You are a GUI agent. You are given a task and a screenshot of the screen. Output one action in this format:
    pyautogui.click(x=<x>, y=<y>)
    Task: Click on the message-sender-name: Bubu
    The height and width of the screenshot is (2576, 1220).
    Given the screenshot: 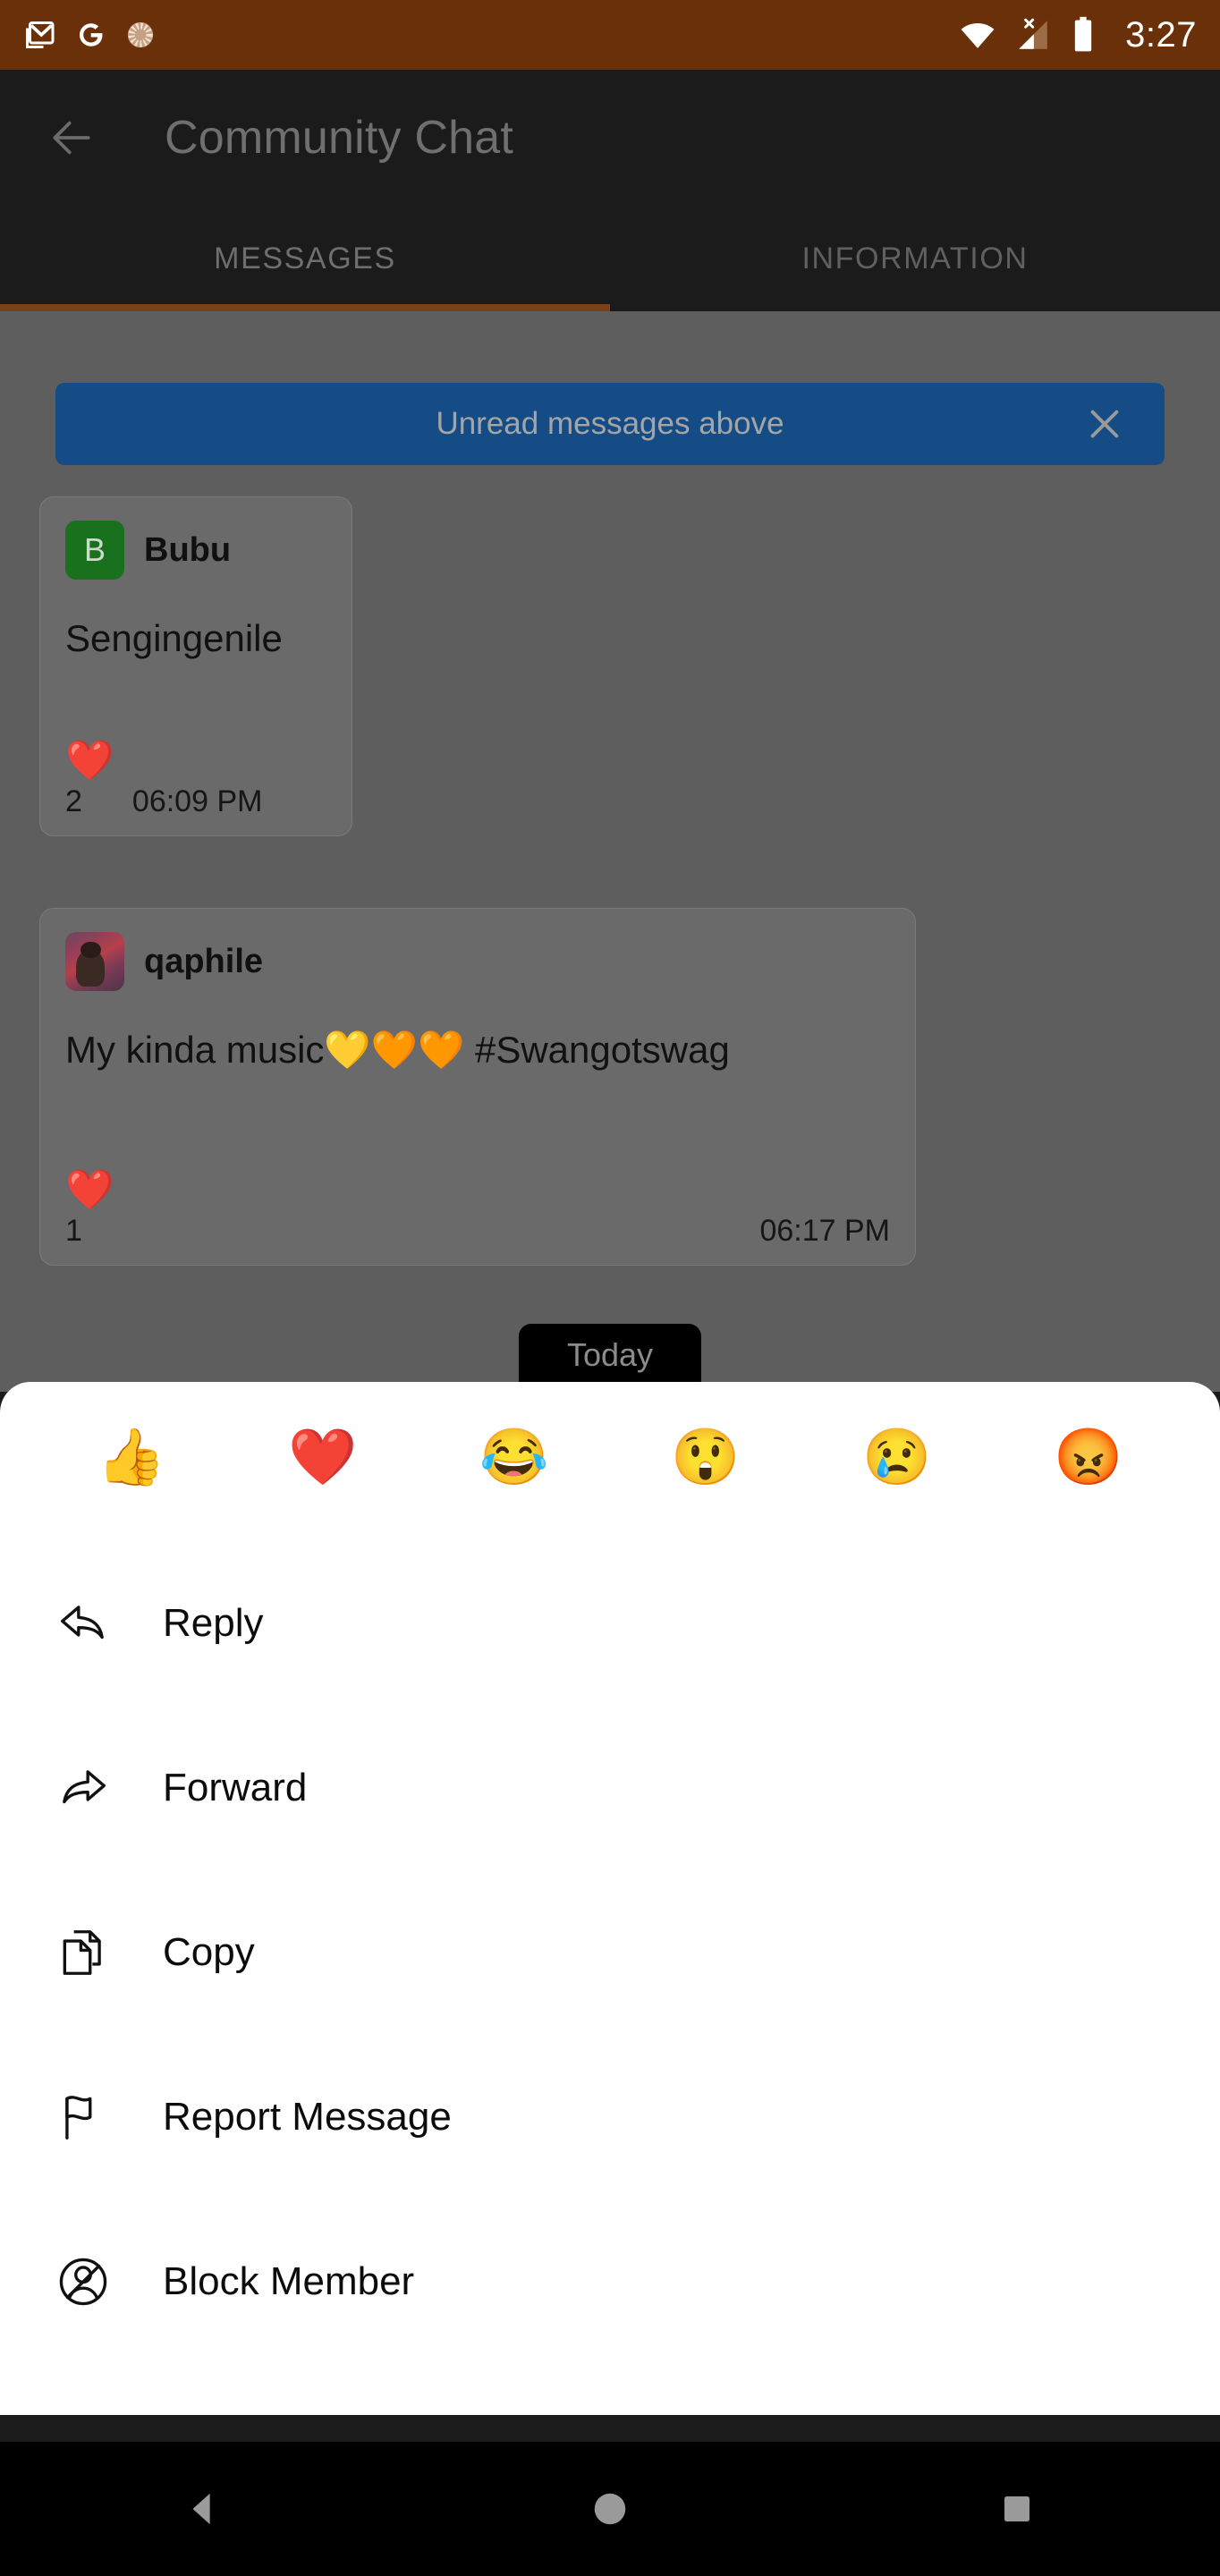 What is the action you would take?
    pyautogui.click(x=188, y=549)
    